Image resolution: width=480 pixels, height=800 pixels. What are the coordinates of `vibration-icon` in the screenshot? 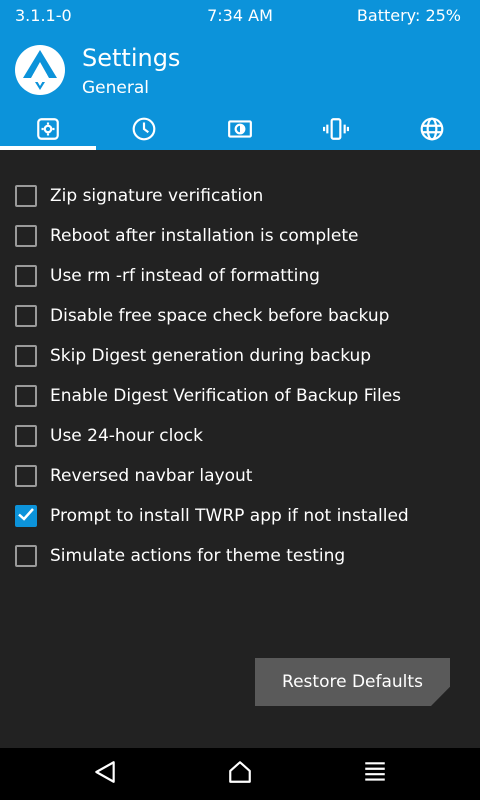 It's located at (336, 131).